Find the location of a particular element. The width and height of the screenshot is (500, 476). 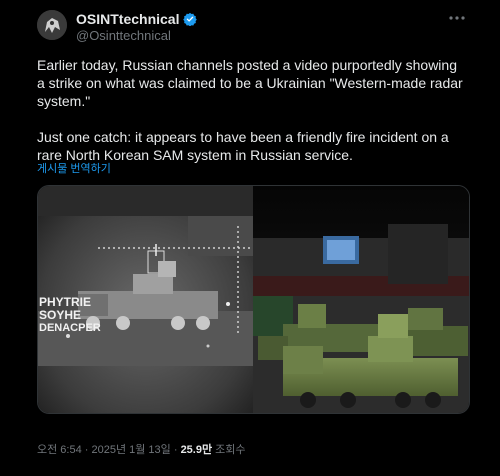

timestamp: 오전 6:54 · 2025년 1월 13일 · is located at coordinates (109, 450).